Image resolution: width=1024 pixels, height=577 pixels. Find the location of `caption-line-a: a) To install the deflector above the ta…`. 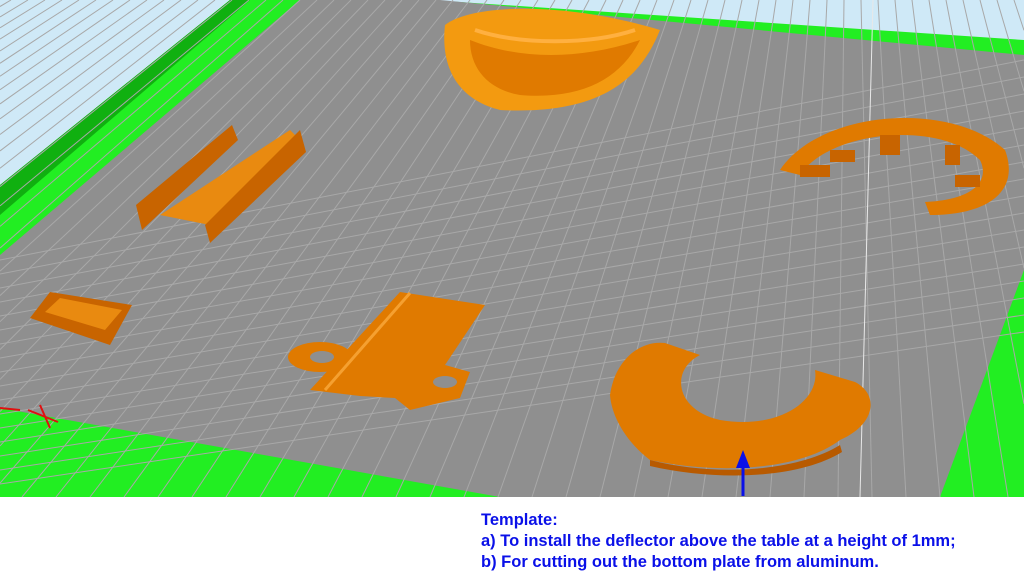

caption-line-a: a) To install the deflector above the ta… is located at coordinates (718, 541).